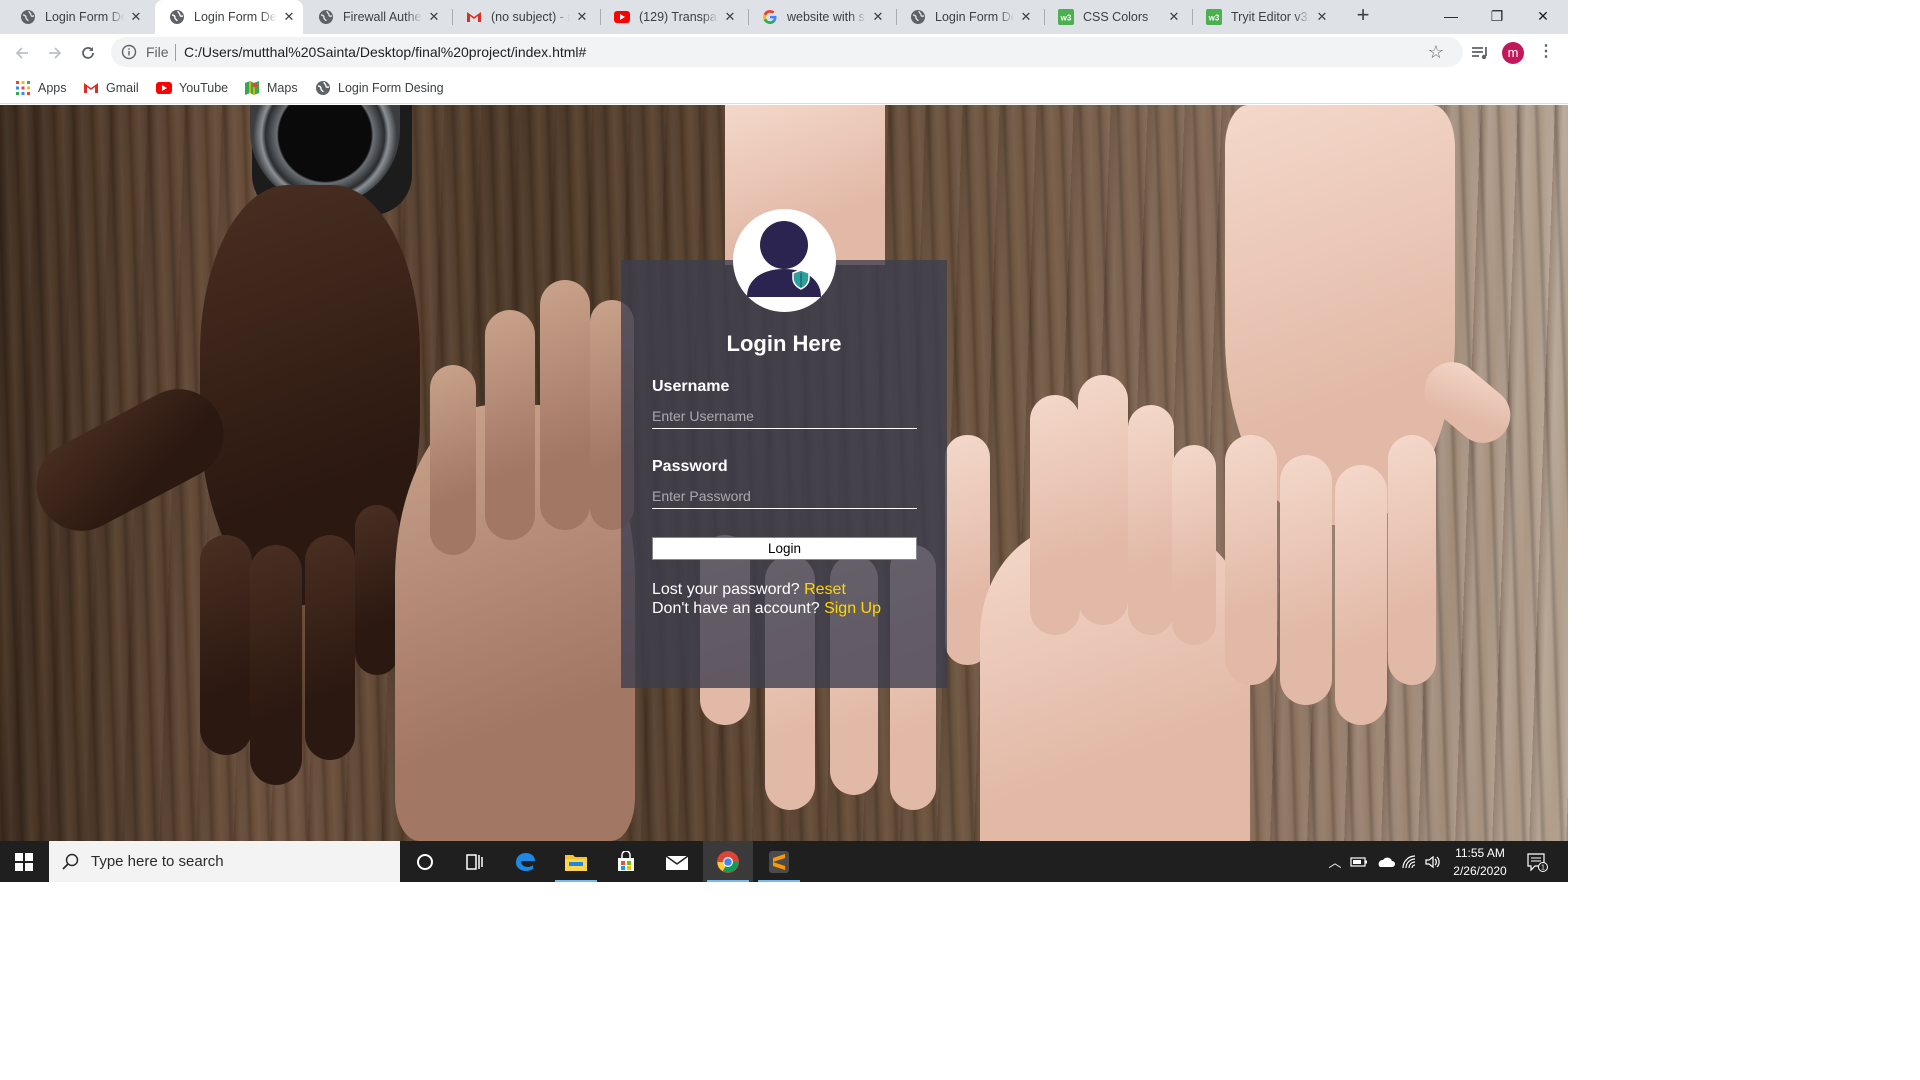  Describe the element at coordinates (1451, 16) in the screenshot. I see `minimize-button: —` at that location.